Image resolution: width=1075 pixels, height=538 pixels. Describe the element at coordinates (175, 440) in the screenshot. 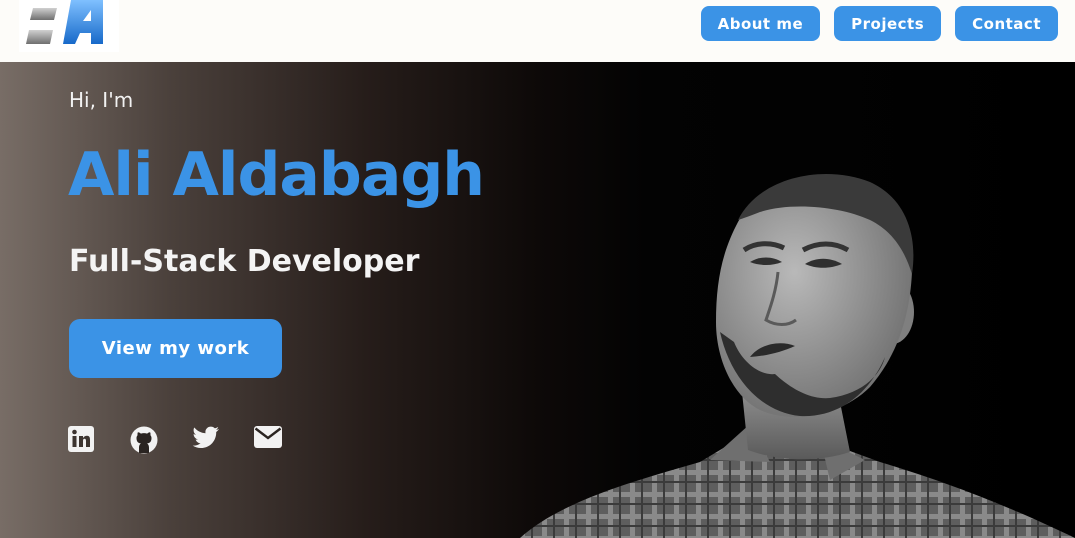

I see `social-links` at that location.